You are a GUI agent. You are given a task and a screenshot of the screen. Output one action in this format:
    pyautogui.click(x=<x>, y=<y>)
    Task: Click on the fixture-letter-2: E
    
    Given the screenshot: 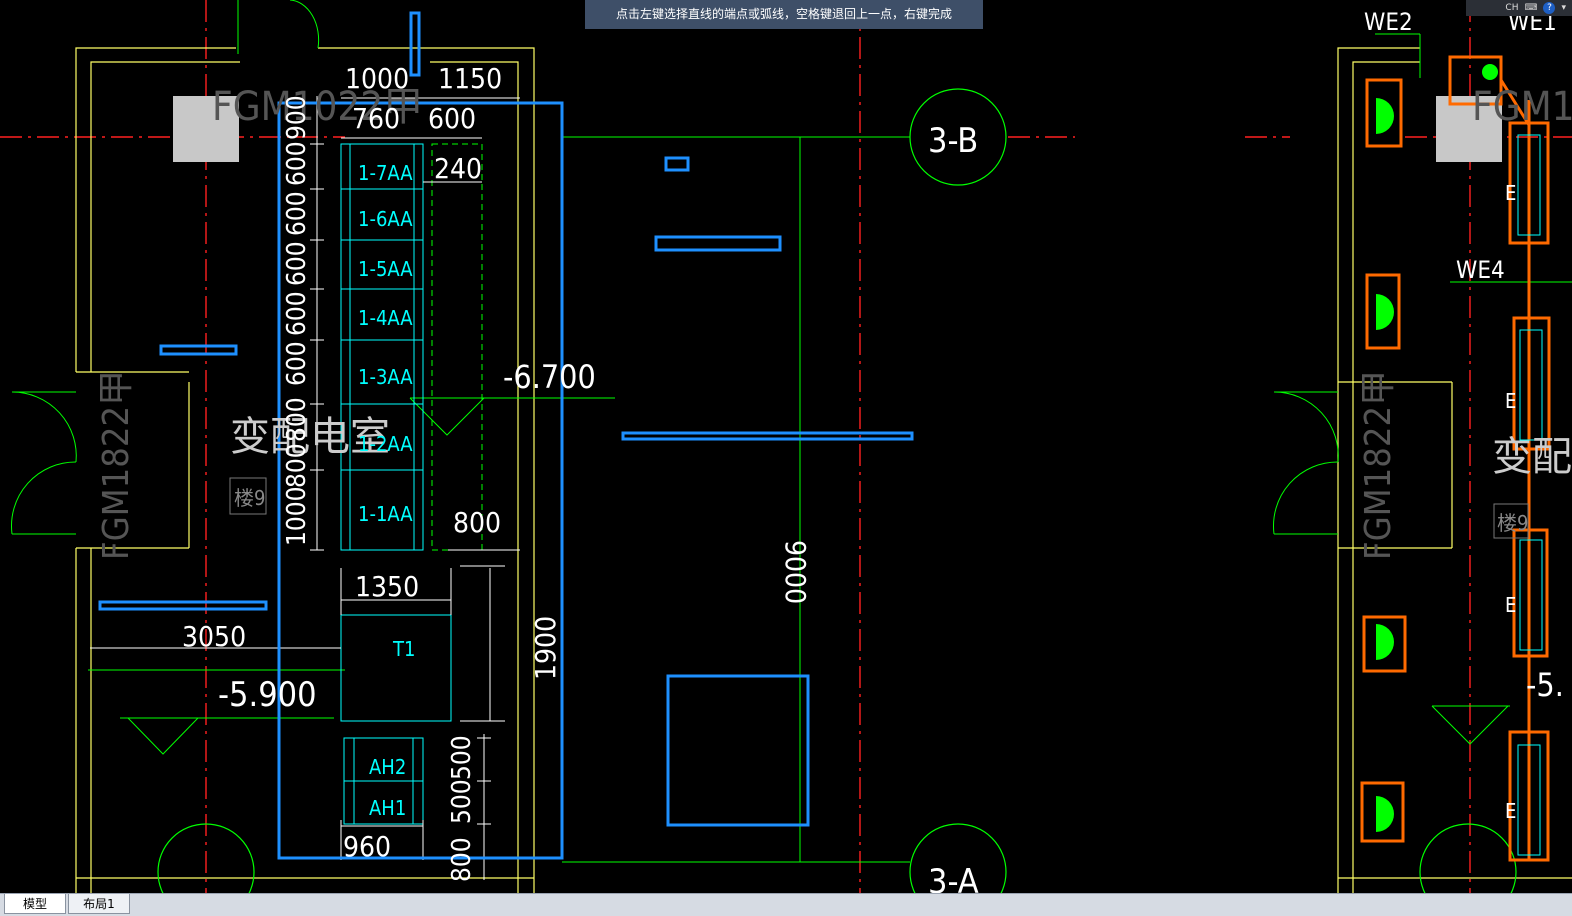 What is the action you would take?
    pyautogui.click(x=1510, y=401)
    